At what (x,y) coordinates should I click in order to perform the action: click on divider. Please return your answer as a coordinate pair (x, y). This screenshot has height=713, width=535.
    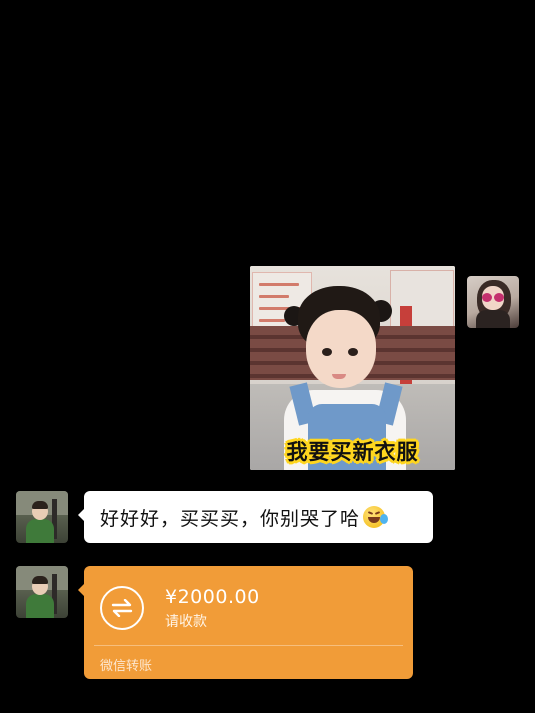
    Looking at the image, I should click on (248, 645).